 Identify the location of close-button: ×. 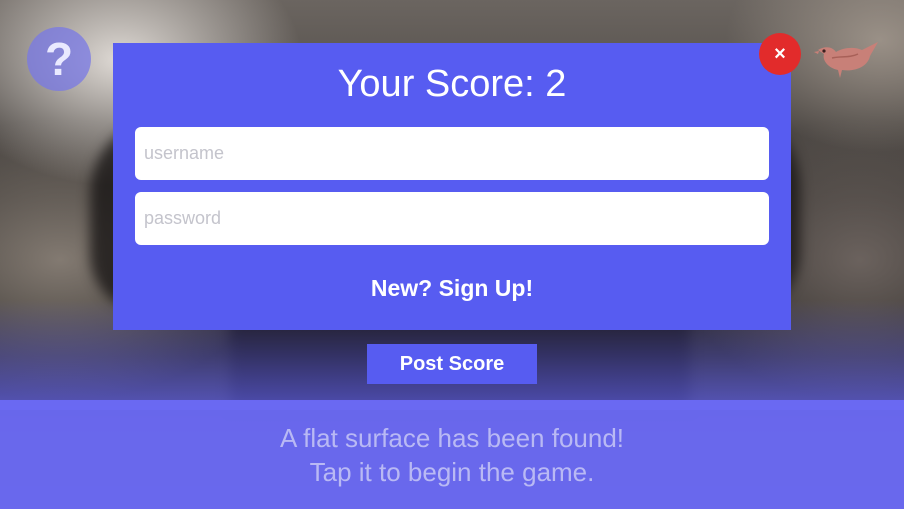
(780, 54).